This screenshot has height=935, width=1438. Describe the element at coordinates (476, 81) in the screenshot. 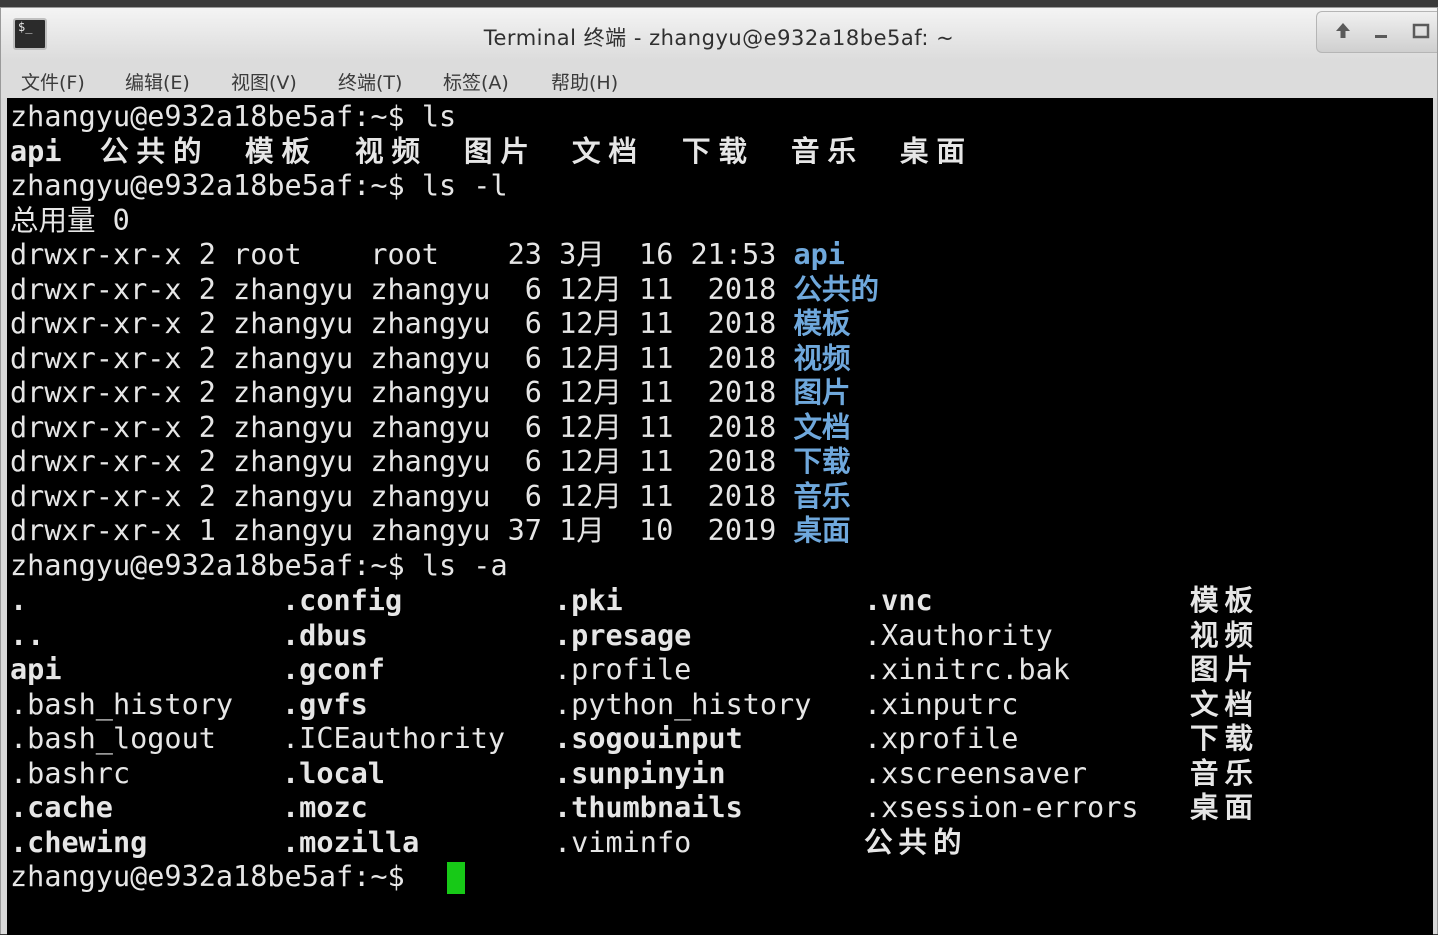

I see `menu-tabs: 标签(A)` at that location.